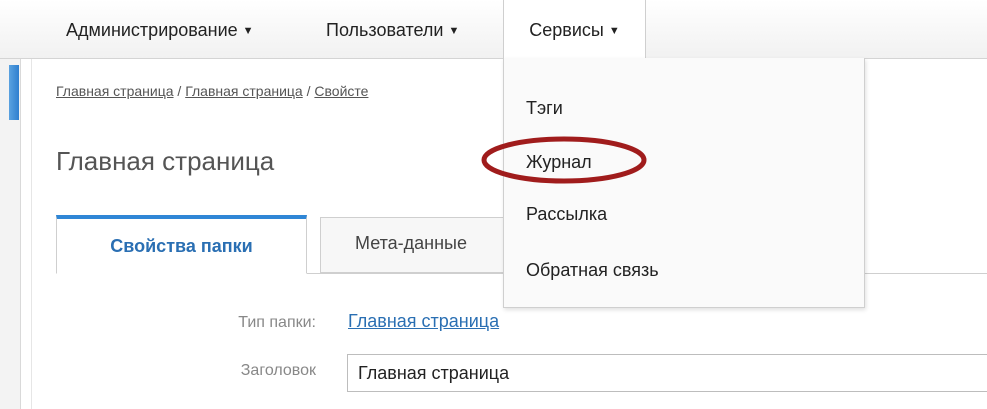 The width and height of the screenshot is (987, 409). What do you see at coordinates (566, 30) in the screenshot?
I see `nav-menu-label: Сервисы` at bounding box center [566, 30].